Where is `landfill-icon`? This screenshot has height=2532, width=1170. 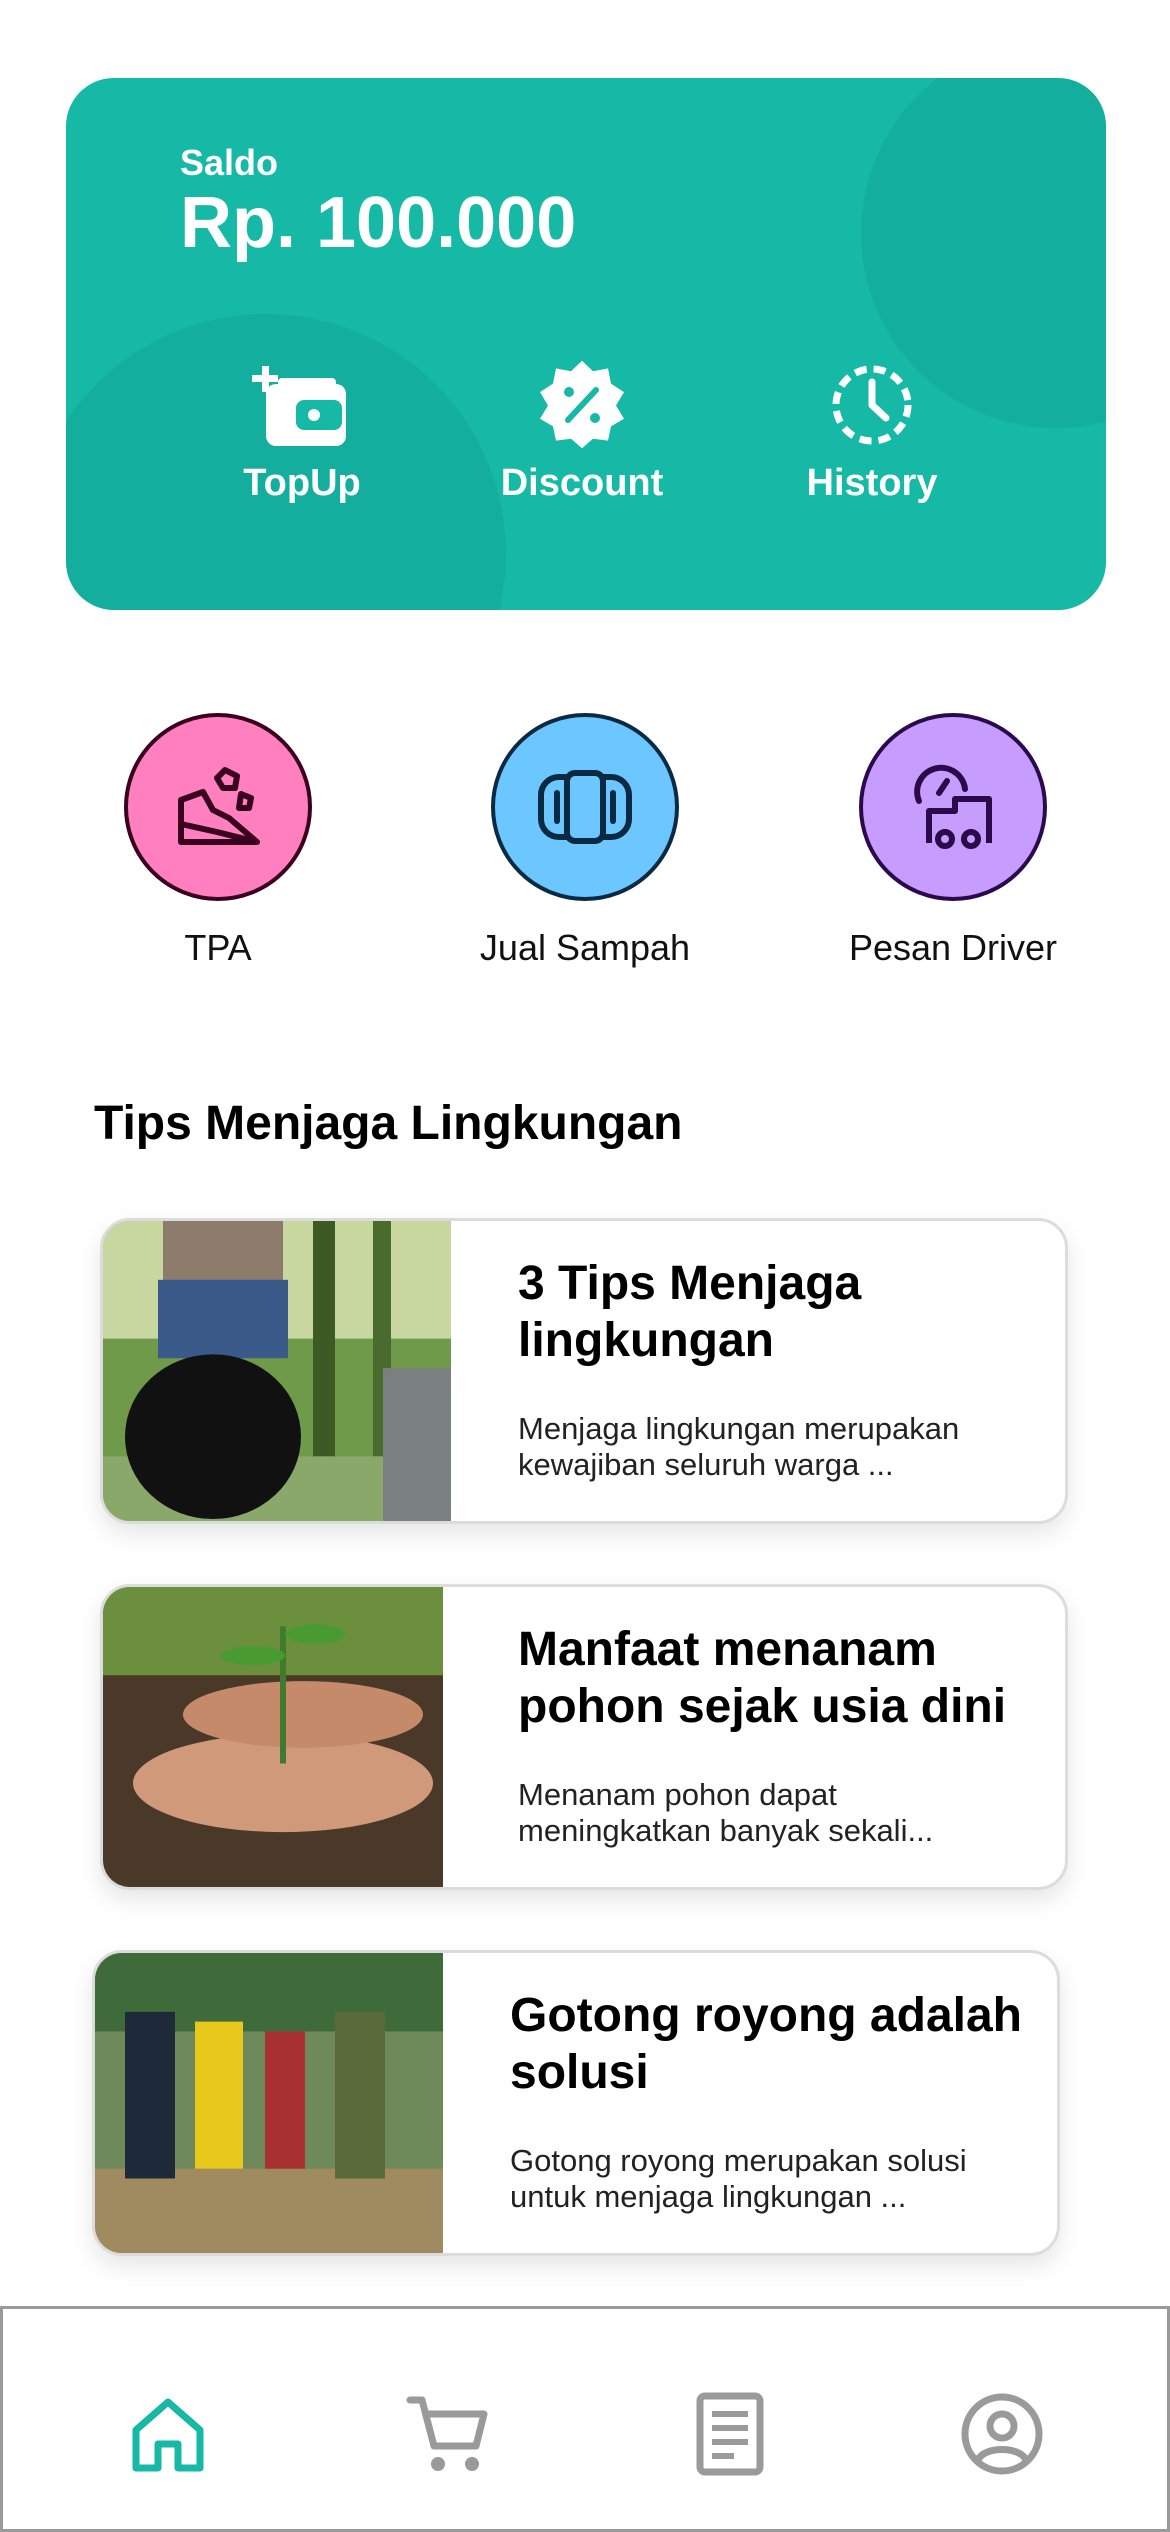 landfill-icon is located at coordinates (219, 806).